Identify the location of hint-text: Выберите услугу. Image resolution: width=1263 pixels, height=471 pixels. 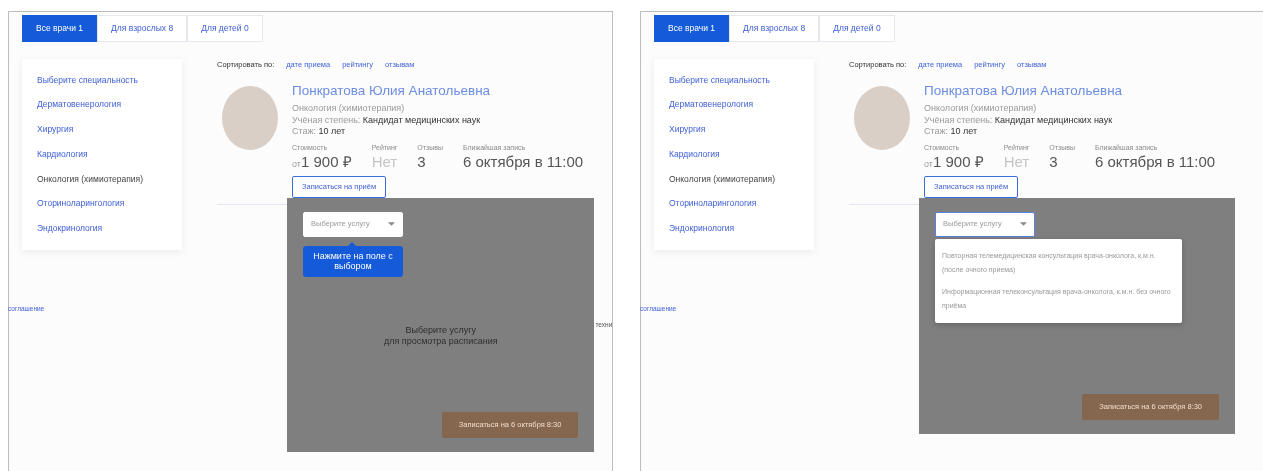
(440, 330).